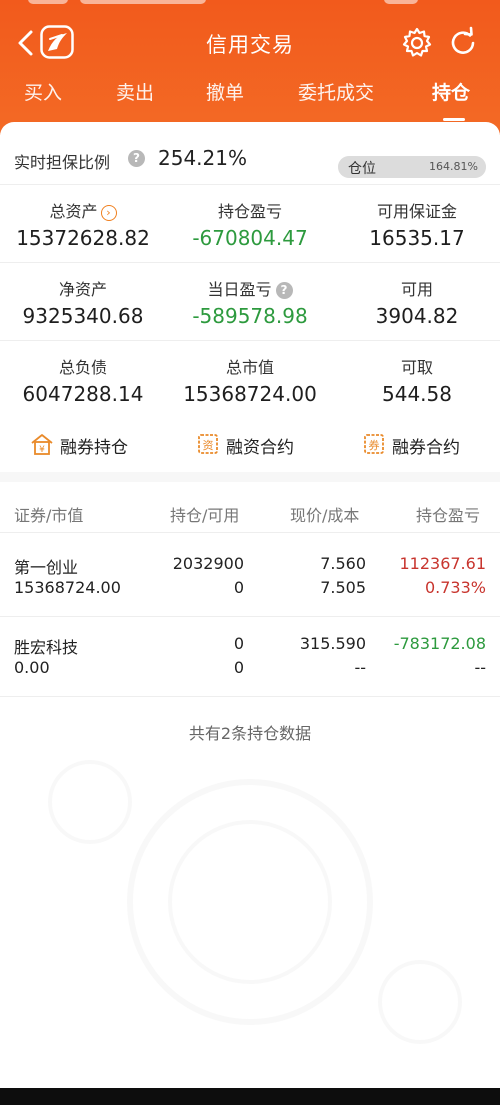 The image size is (500, 1105). What do you see at coordinates (48, 514) in the screenshot?
I see `column-header-security: 证券/市值` at bounding box center [48, 514].